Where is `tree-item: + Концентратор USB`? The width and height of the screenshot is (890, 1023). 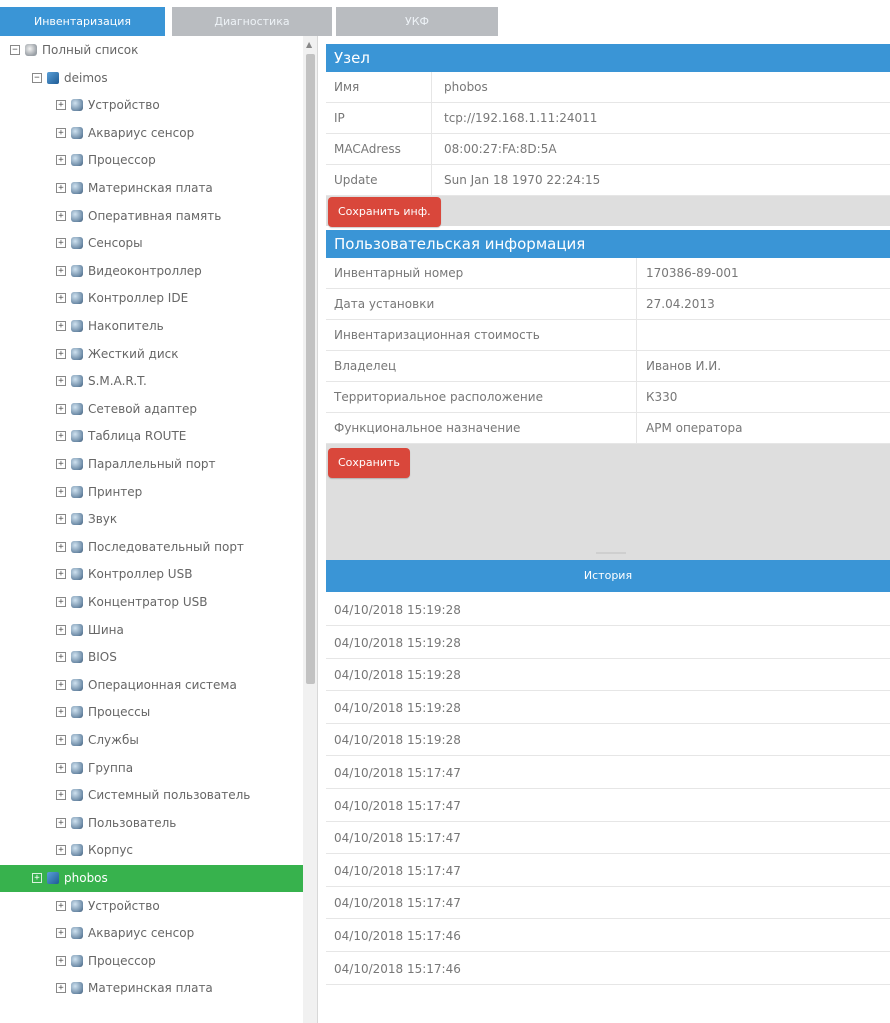 tree-item: + Концентратор USB is located at coordinates (151, 602).